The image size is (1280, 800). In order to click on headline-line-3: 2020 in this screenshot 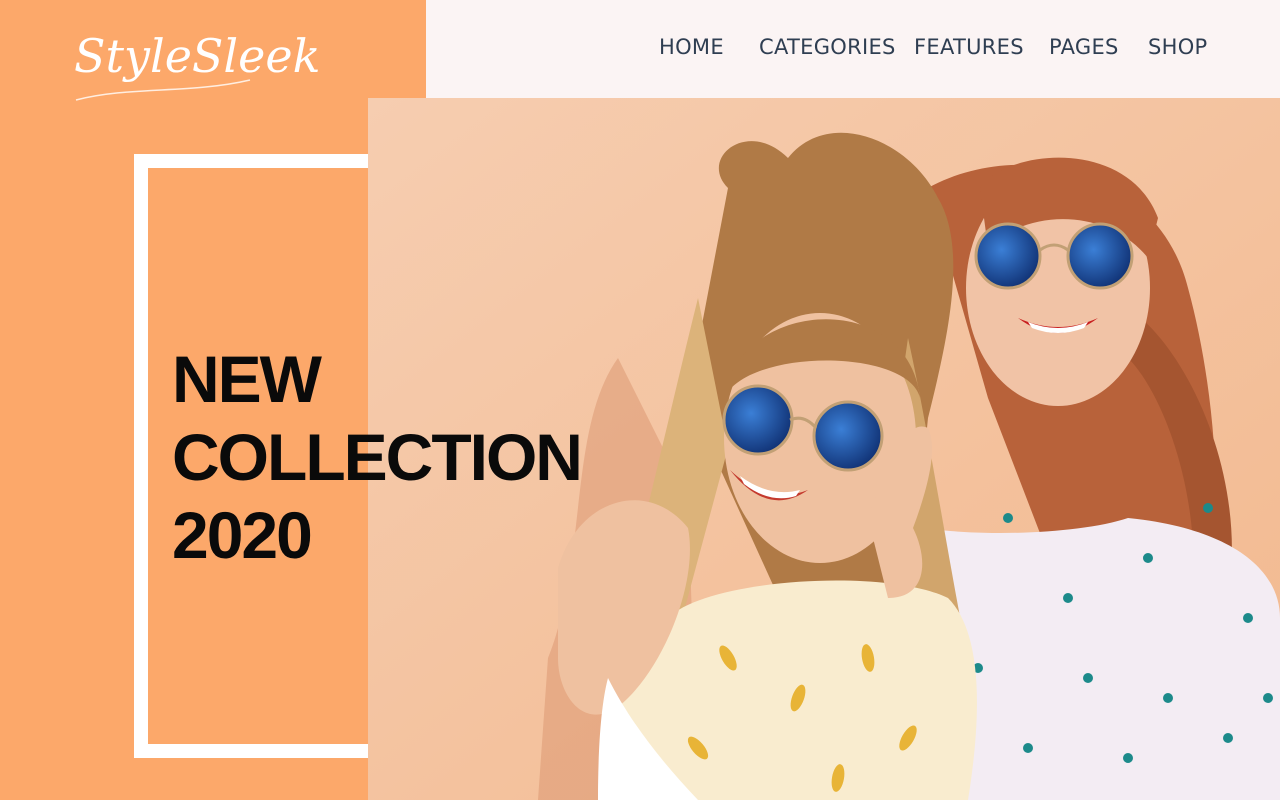, I will do `click(242, 535)`.